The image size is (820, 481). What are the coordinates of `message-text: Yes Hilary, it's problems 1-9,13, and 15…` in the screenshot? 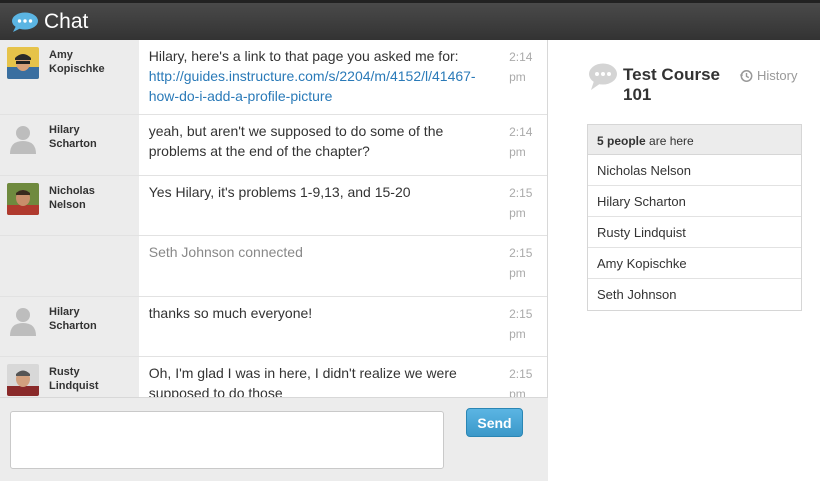 It's located at (279, 192).